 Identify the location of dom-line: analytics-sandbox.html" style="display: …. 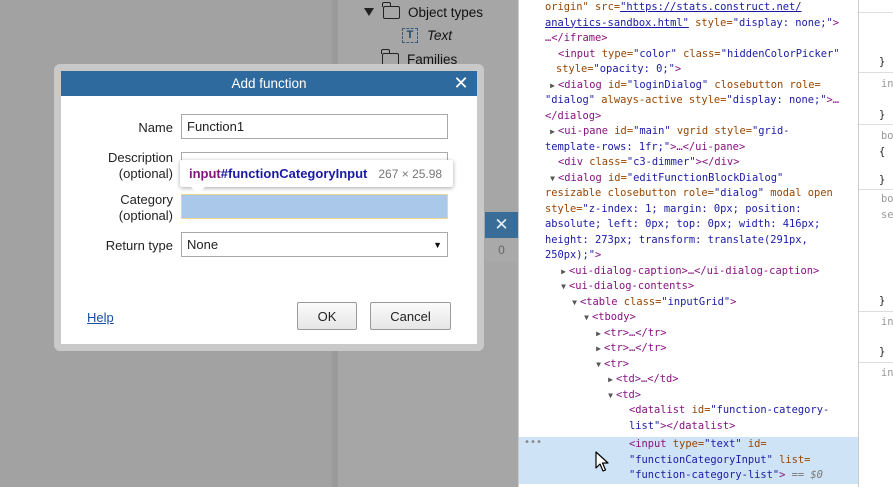
(688, 24).